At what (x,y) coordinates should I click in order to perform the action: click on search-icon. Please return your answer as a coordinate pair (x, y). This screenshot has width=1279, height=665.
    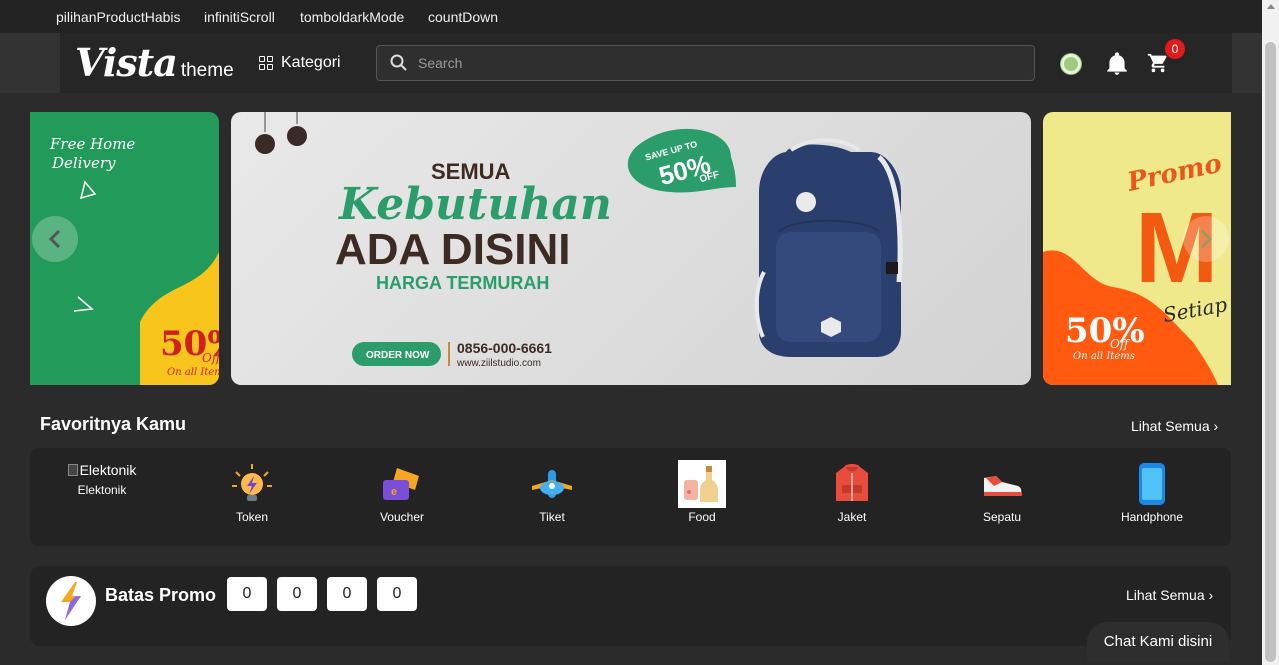
    Looking at the image, I should click on (398, 62).